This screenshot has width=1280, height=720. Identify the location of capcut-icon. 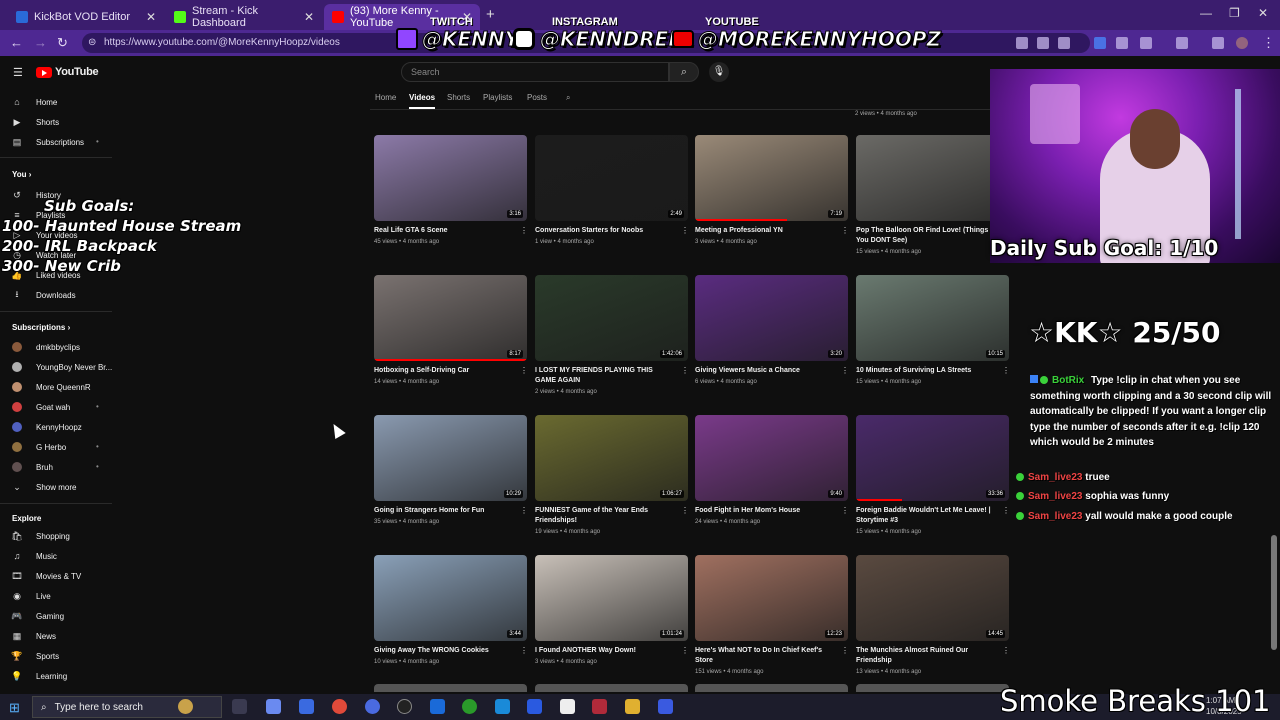
(567, 706).